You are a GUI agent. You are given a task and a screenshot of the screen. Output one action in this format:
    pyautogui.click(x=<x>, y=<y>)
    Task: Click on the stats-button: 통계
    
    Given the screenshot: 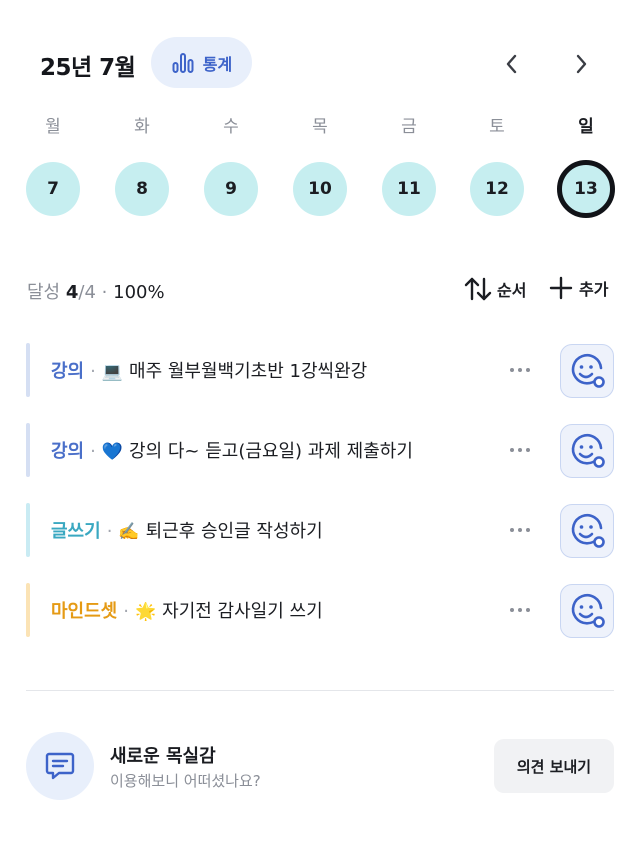 What is the action you would take?
    pyautogui.click(x=201, y=62)
    